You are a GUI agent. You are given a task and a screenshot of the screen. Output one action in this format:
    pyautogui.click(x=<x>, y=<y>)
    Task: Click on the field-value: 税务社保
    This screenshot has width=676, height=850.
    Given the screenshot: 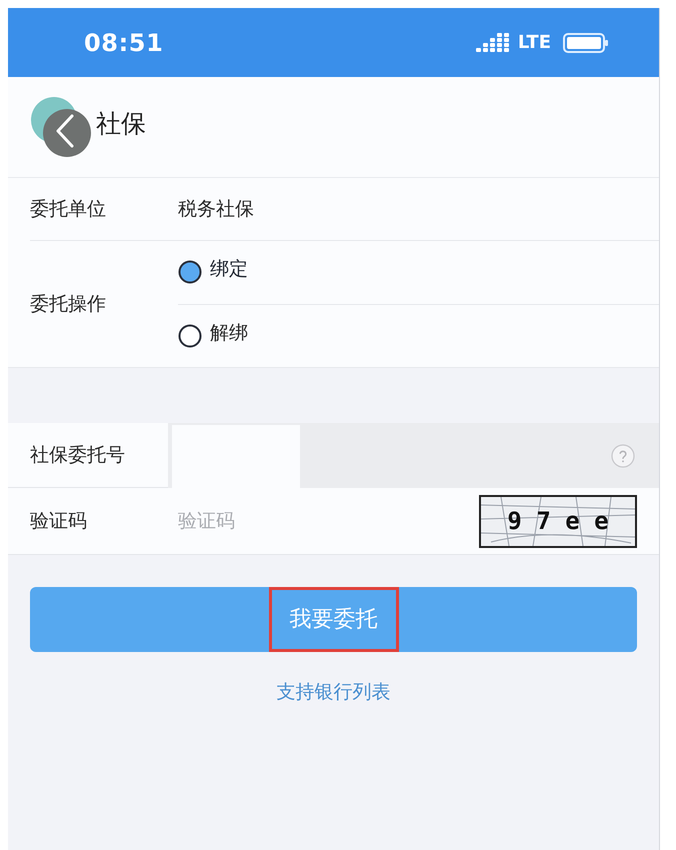 What is the action you would take?
    pyautogui.click(x=216, y=209)
    